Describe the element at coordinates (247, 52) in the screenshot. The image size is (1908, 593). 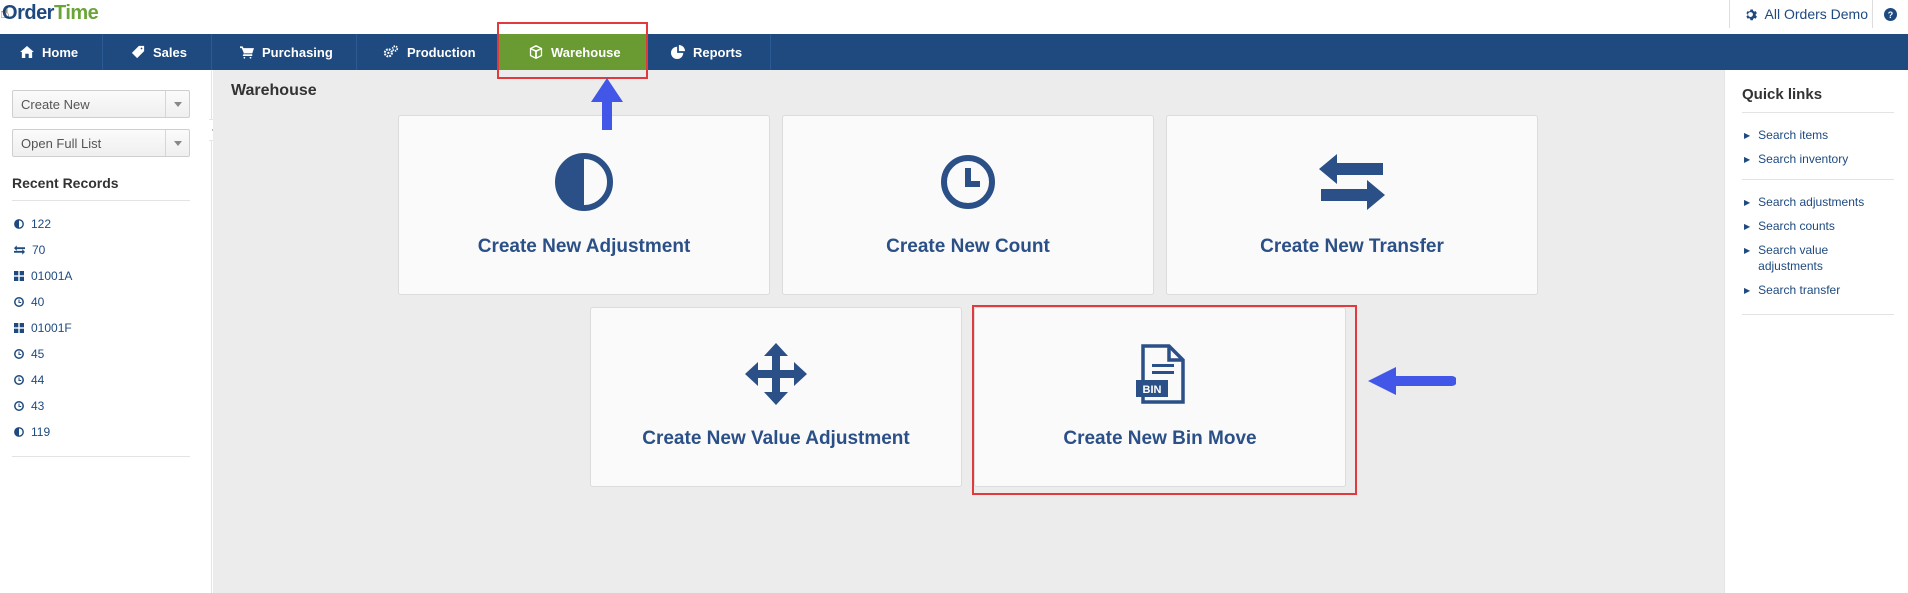
I see `cart-icon` at that location.